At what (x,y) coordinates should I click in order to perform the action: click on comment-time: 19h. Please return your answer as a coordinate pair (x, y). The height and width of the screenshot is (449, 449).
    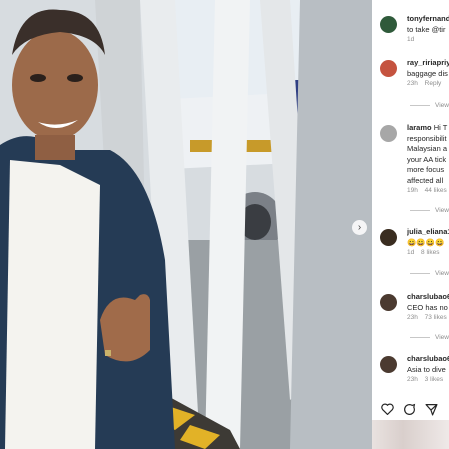
    Looking at the image, I should click on (412, 190).